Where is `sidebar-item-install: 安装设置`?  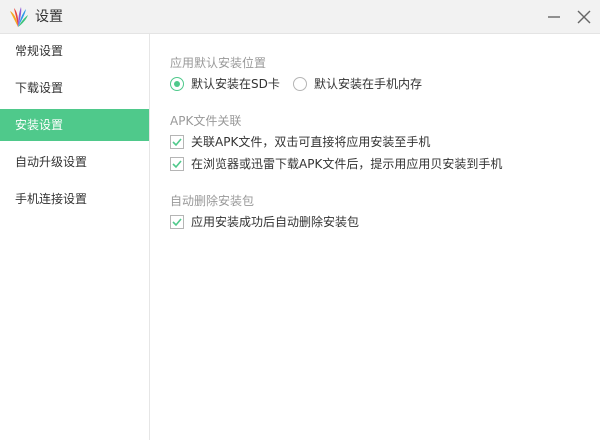
sidebar-item-install: 安装设置 is located at coordinates (74, 125).